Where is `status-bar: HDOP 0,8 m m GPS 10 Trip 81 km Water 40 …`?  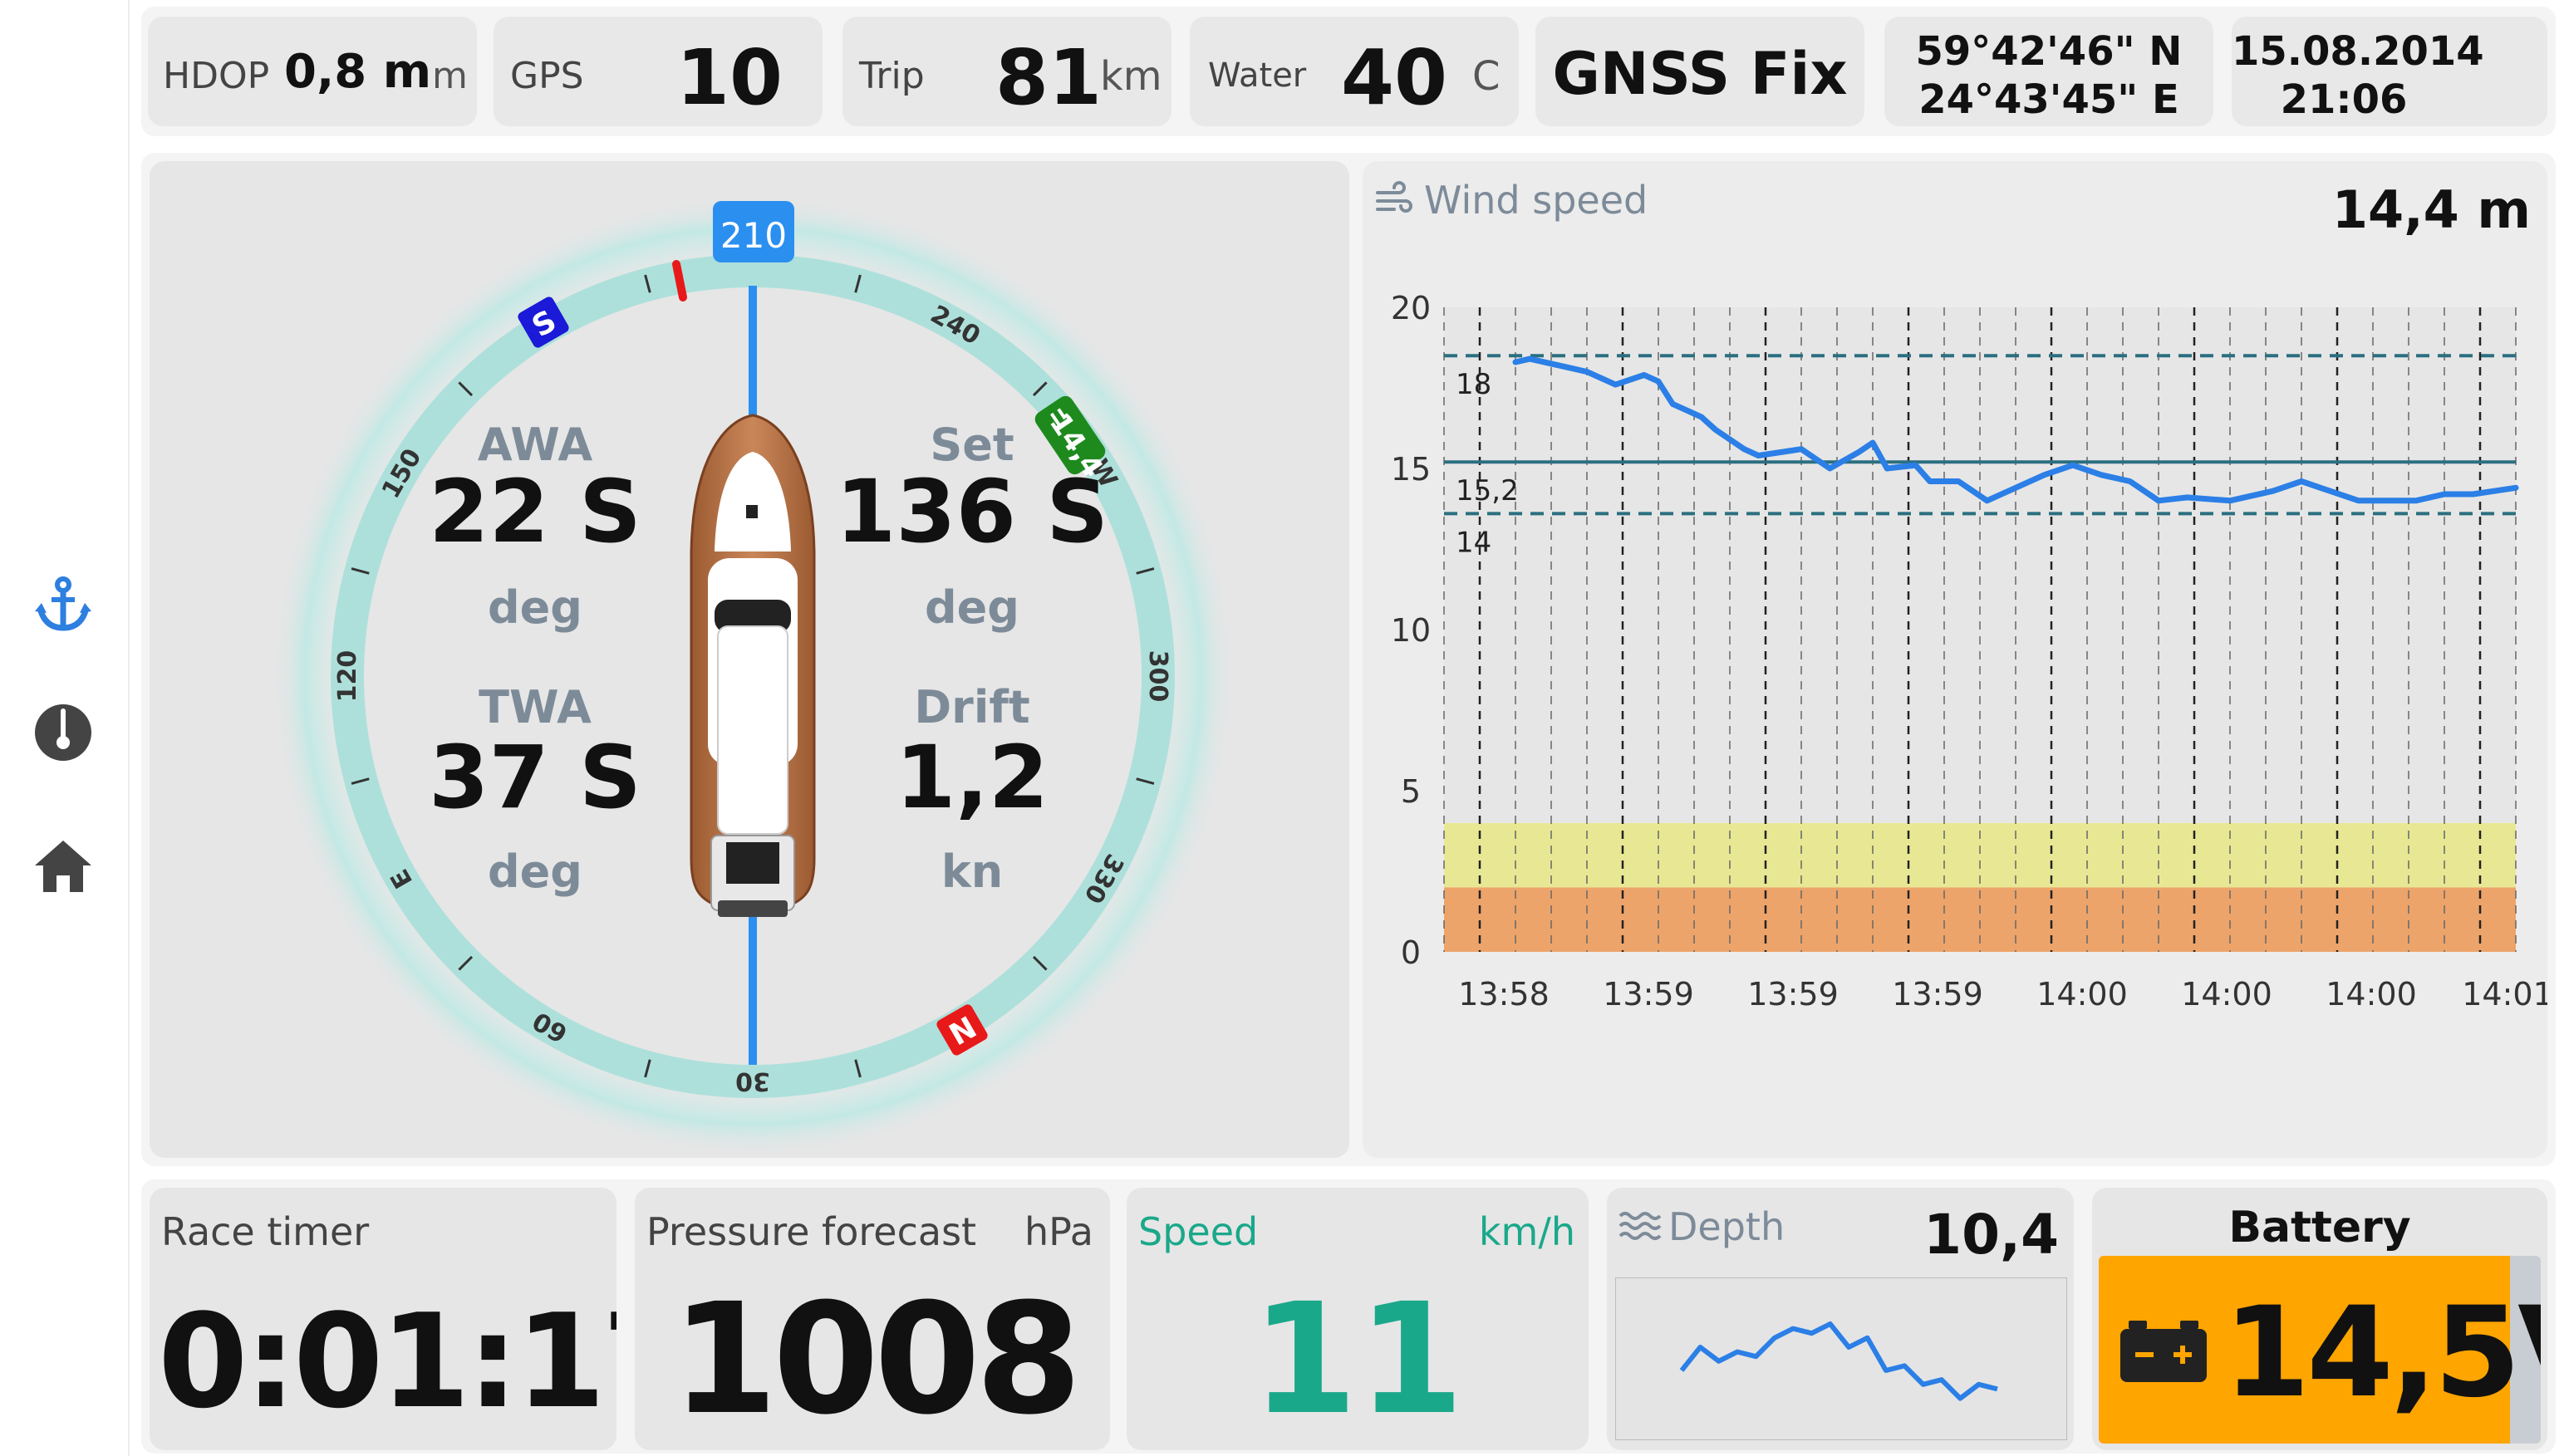
status-bar: HDOP 0,8 m m GPS 10 Trip 81 km Water 40 … is located at coordinates (1348, 71).